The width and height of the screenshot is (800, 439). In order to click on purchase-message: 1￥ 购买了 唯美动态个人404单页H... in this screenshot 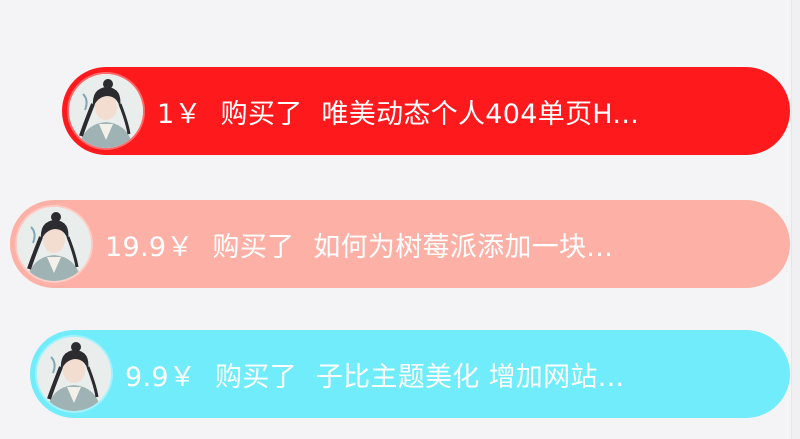, I will do `click(473, 111)`.